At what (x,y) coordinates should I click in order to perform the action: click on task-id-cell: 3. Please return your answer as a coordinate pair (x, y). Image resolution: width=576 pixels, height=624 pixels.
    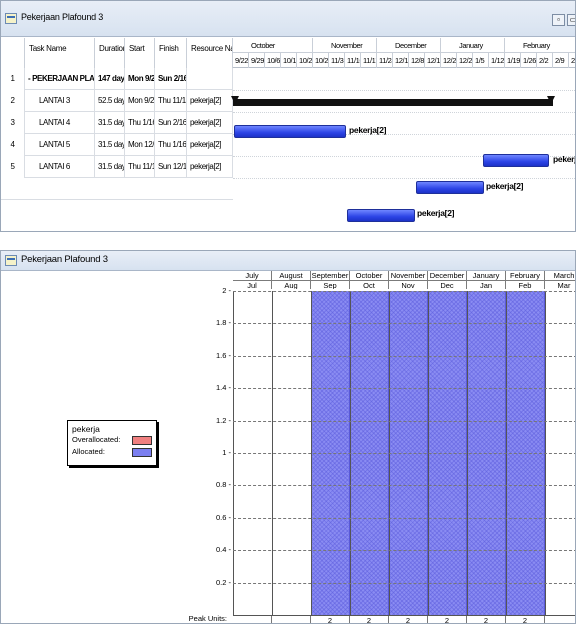
    Looking at the image, I should click on (13, 123).